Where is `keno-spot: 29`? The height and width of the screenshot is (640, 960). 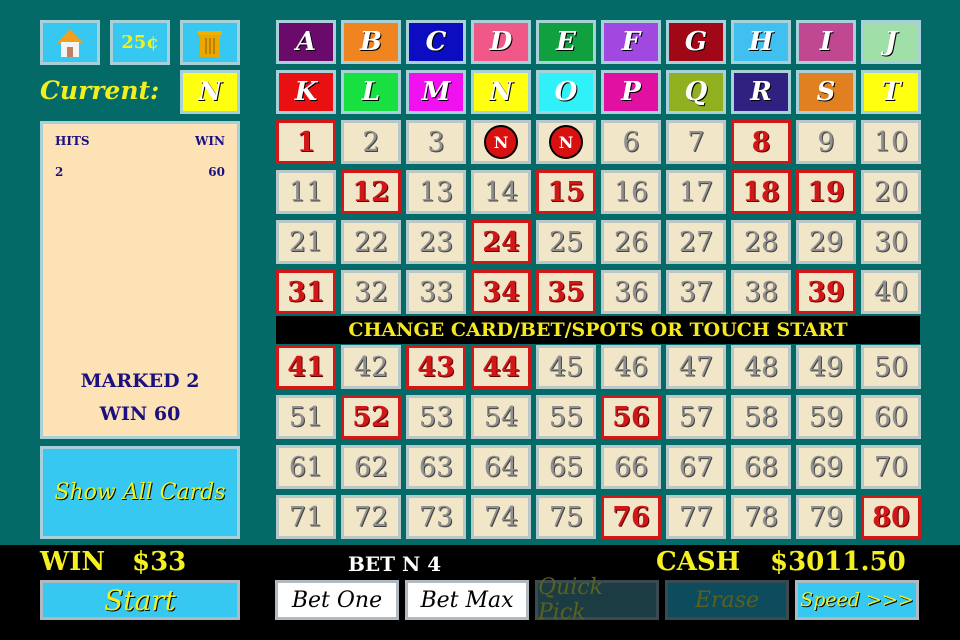
keno-spot: 29 is located at coordinates (826, 242).